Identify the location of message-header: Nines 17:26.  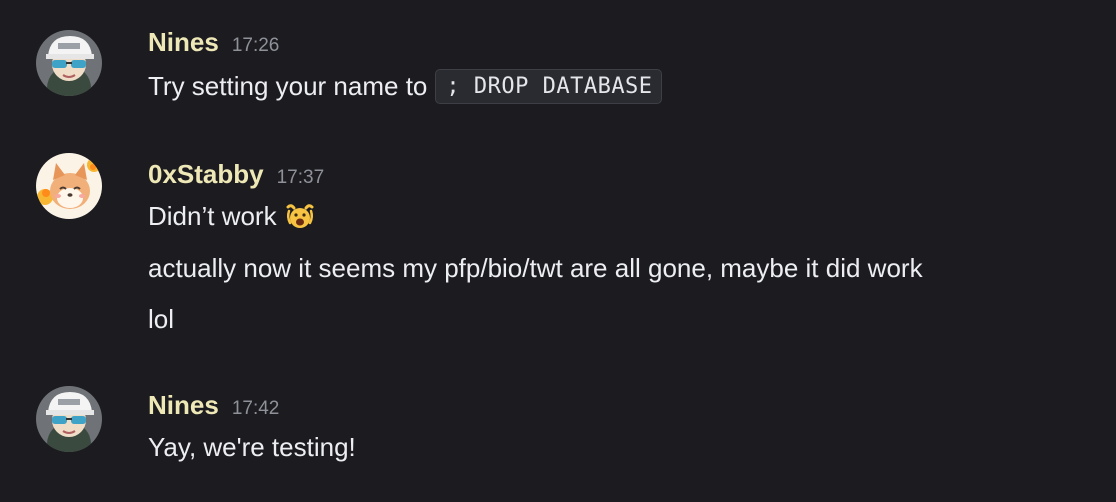
(213, 42).